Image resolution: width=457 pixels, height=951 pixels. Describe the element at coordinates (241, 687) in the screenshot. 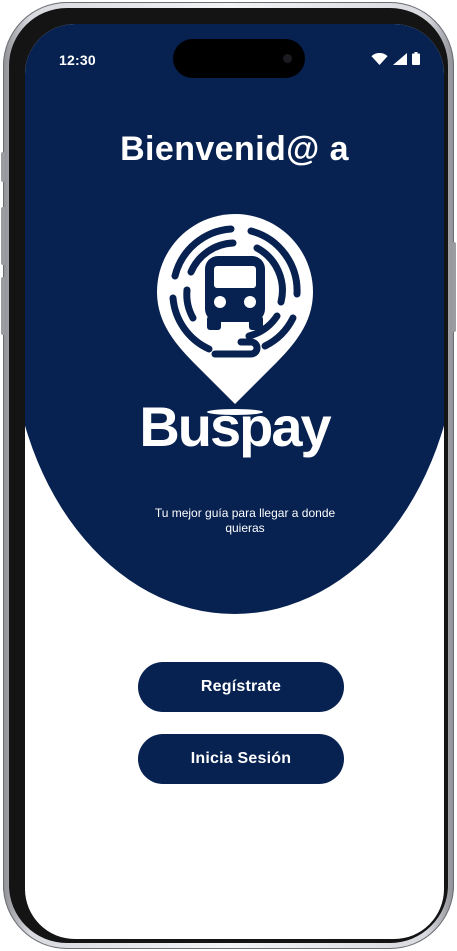

I see `register-button: Regístrate` at that location.